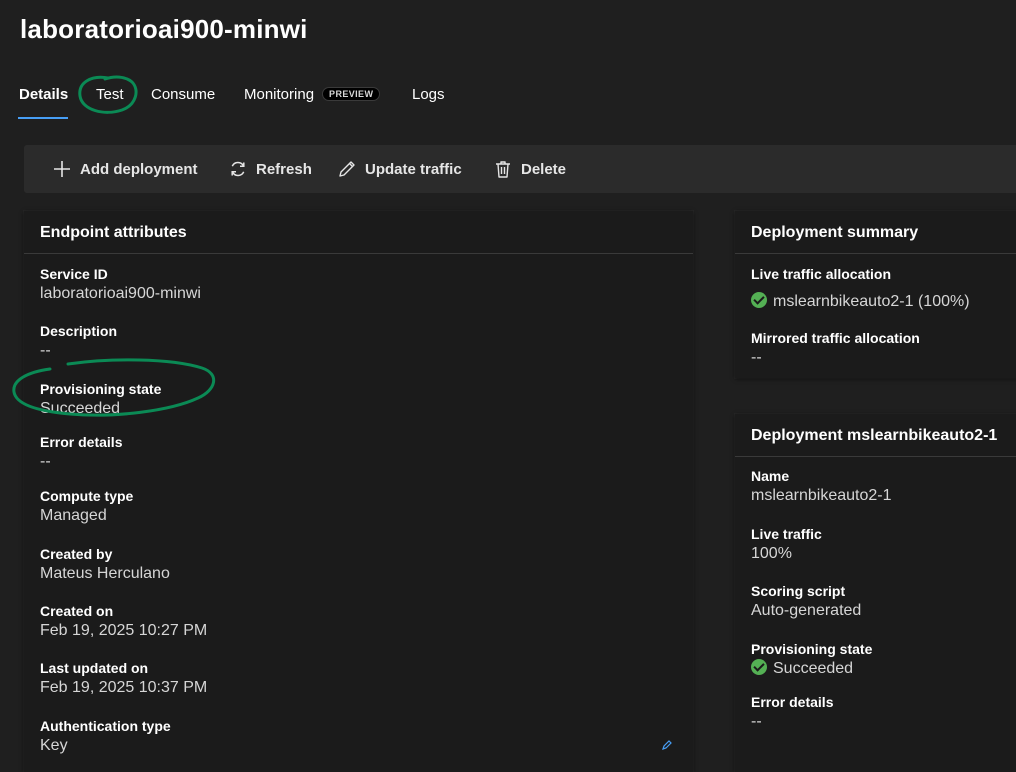 This screenshot has height=772, width=1016. What do you see at coordinates (544, 169) in the screenshot?
I see `delete-label: Delete` at bounding box center [544, 169].